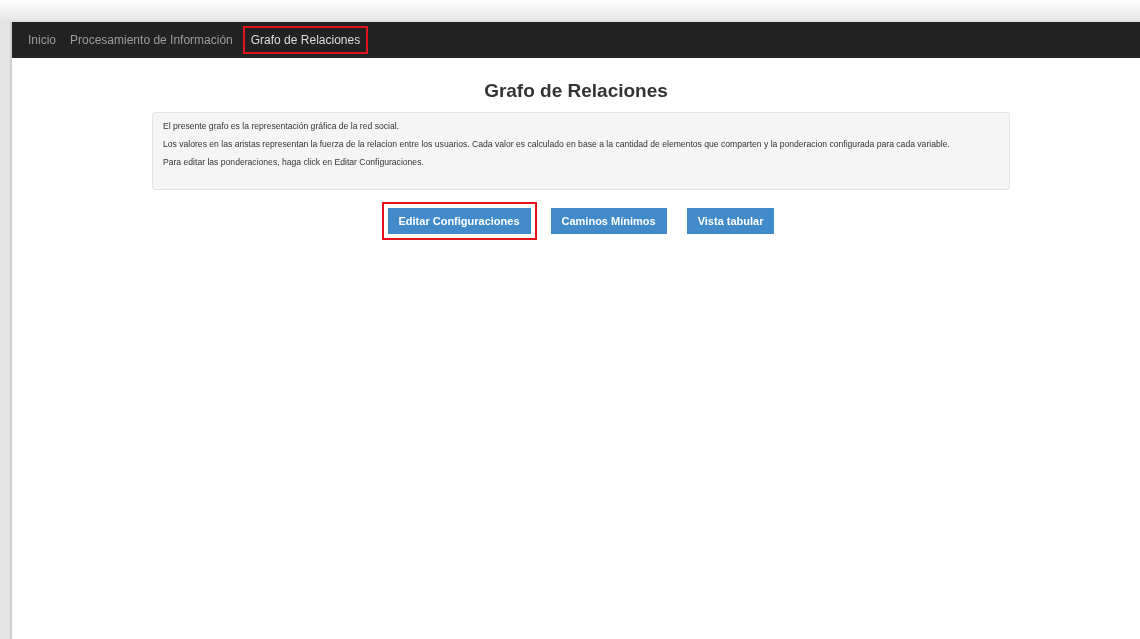 This screenshot has height=639, width=1140. I want to click on info-paragraph: Los valores en las aristas representan la fuerza de la relacion entre los usuarios. Cada valor es calculado en base a la cantidad de elementos que comparten y la ponderacion configurada para cada variable., so click(557, 144).